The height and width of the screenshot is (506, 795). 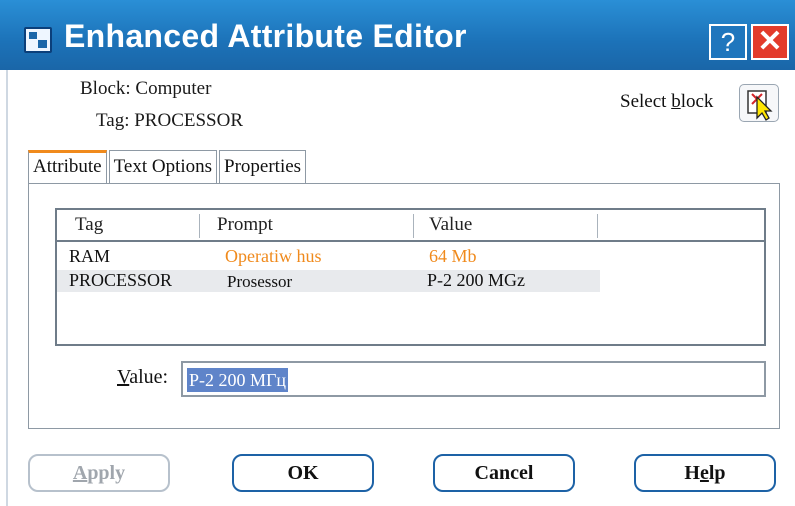 I want to click on value-input: P-2 200 МГц, so click(x=473, y=379).